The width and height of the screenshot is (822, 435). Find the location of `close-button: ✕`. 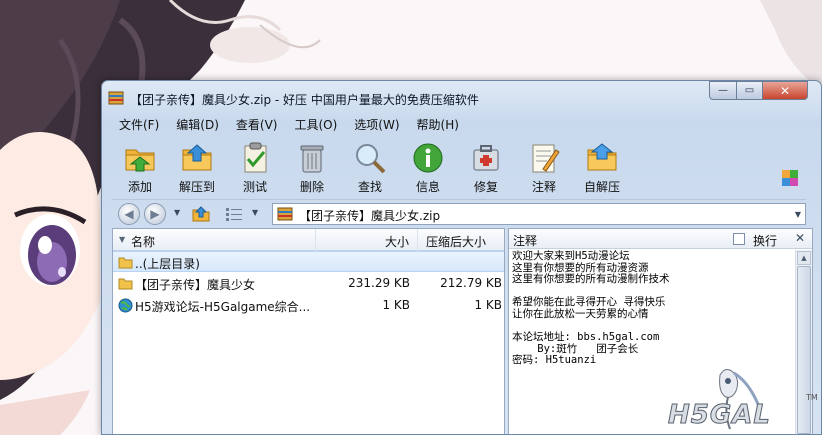

close-button: ✕ is located at coordinates (785, 90).